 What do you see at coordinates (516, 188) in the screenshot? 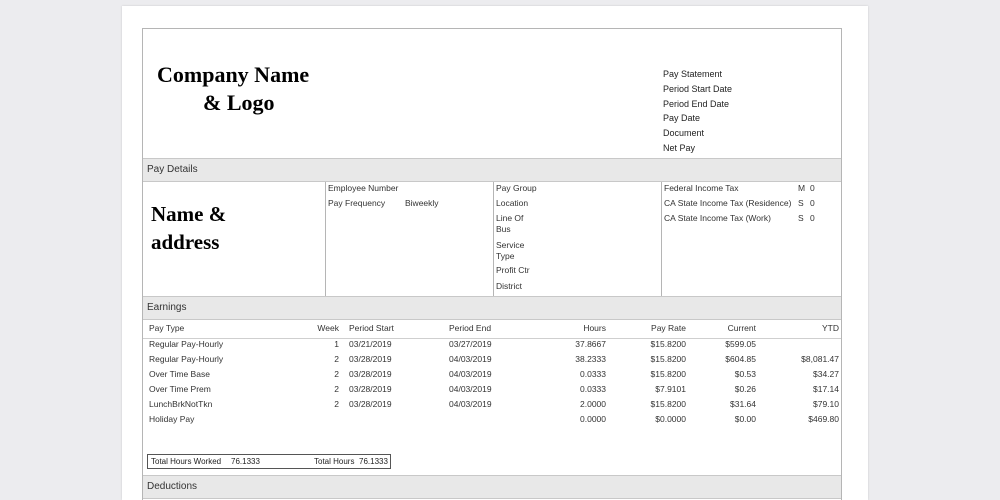
I see `pay-group-label: Pay Group` at bounding box center [516, 188].